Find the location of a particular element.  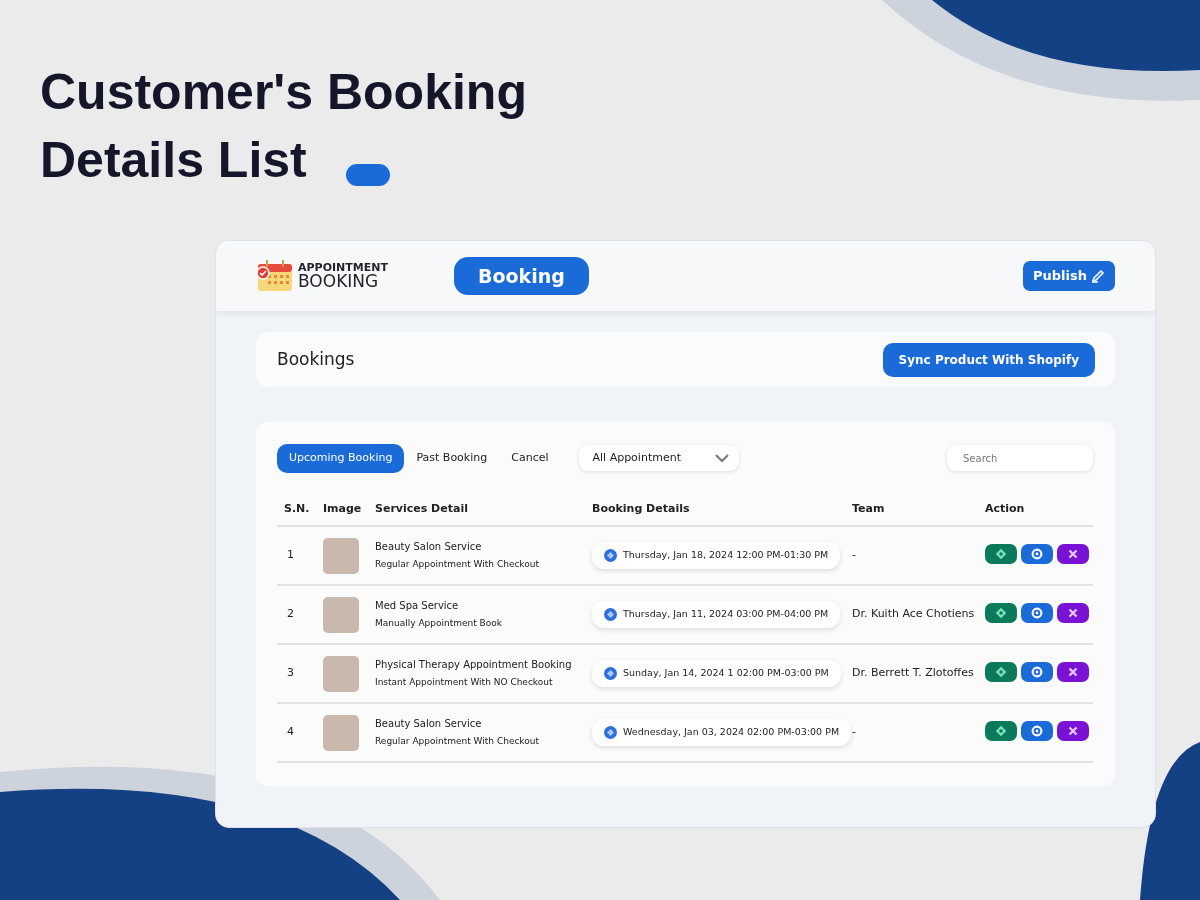

column-header: Team is located at coordinates (918, 513).